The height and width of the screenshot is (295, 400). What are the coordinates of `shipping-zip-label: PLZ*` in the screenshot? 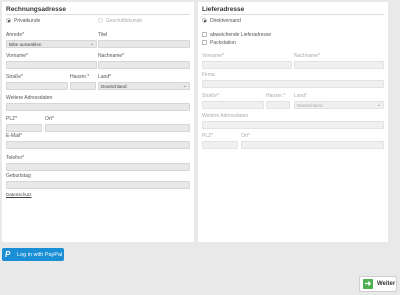 It's located at (208, 136).